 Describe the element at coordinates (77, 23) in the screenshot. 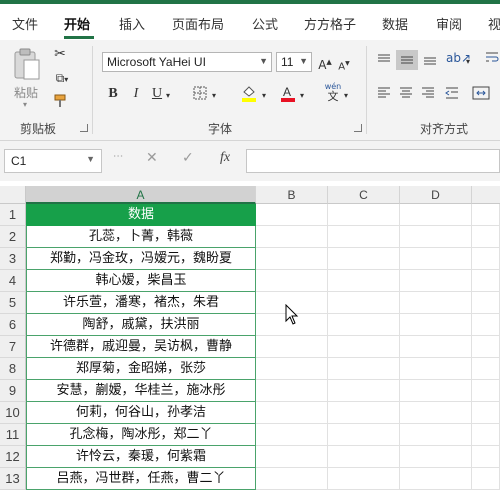

I see `tab-home: 开始` at that location.